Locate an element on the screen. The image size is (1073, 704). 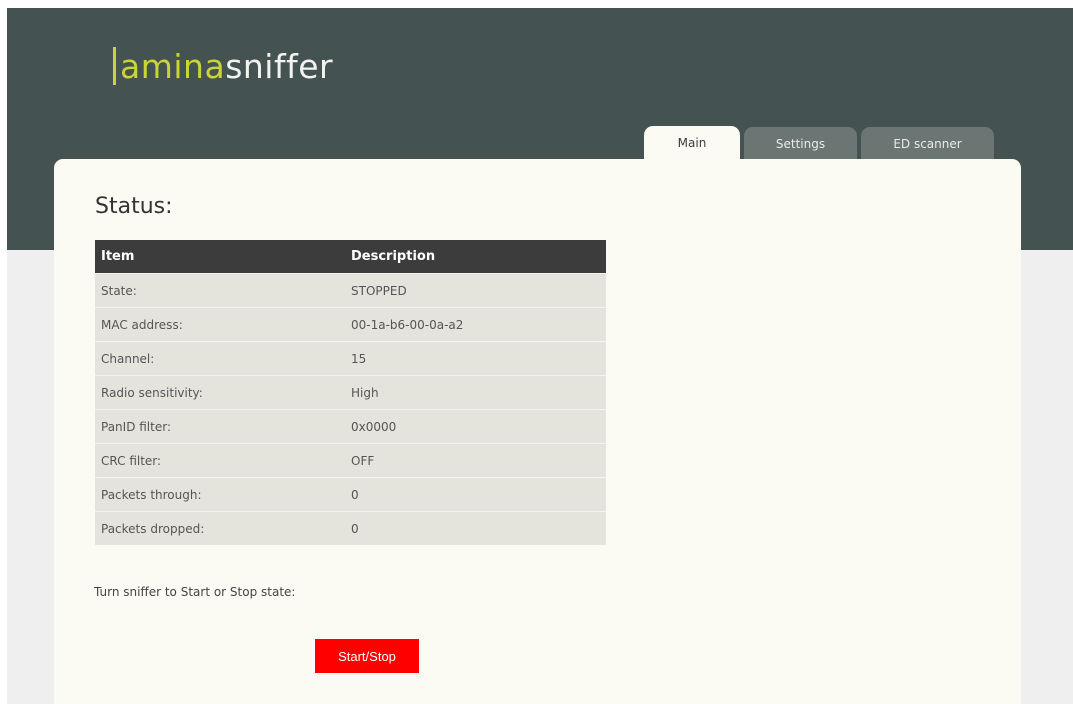
row-item: CRC filter: is located at coordinates (220, 460).